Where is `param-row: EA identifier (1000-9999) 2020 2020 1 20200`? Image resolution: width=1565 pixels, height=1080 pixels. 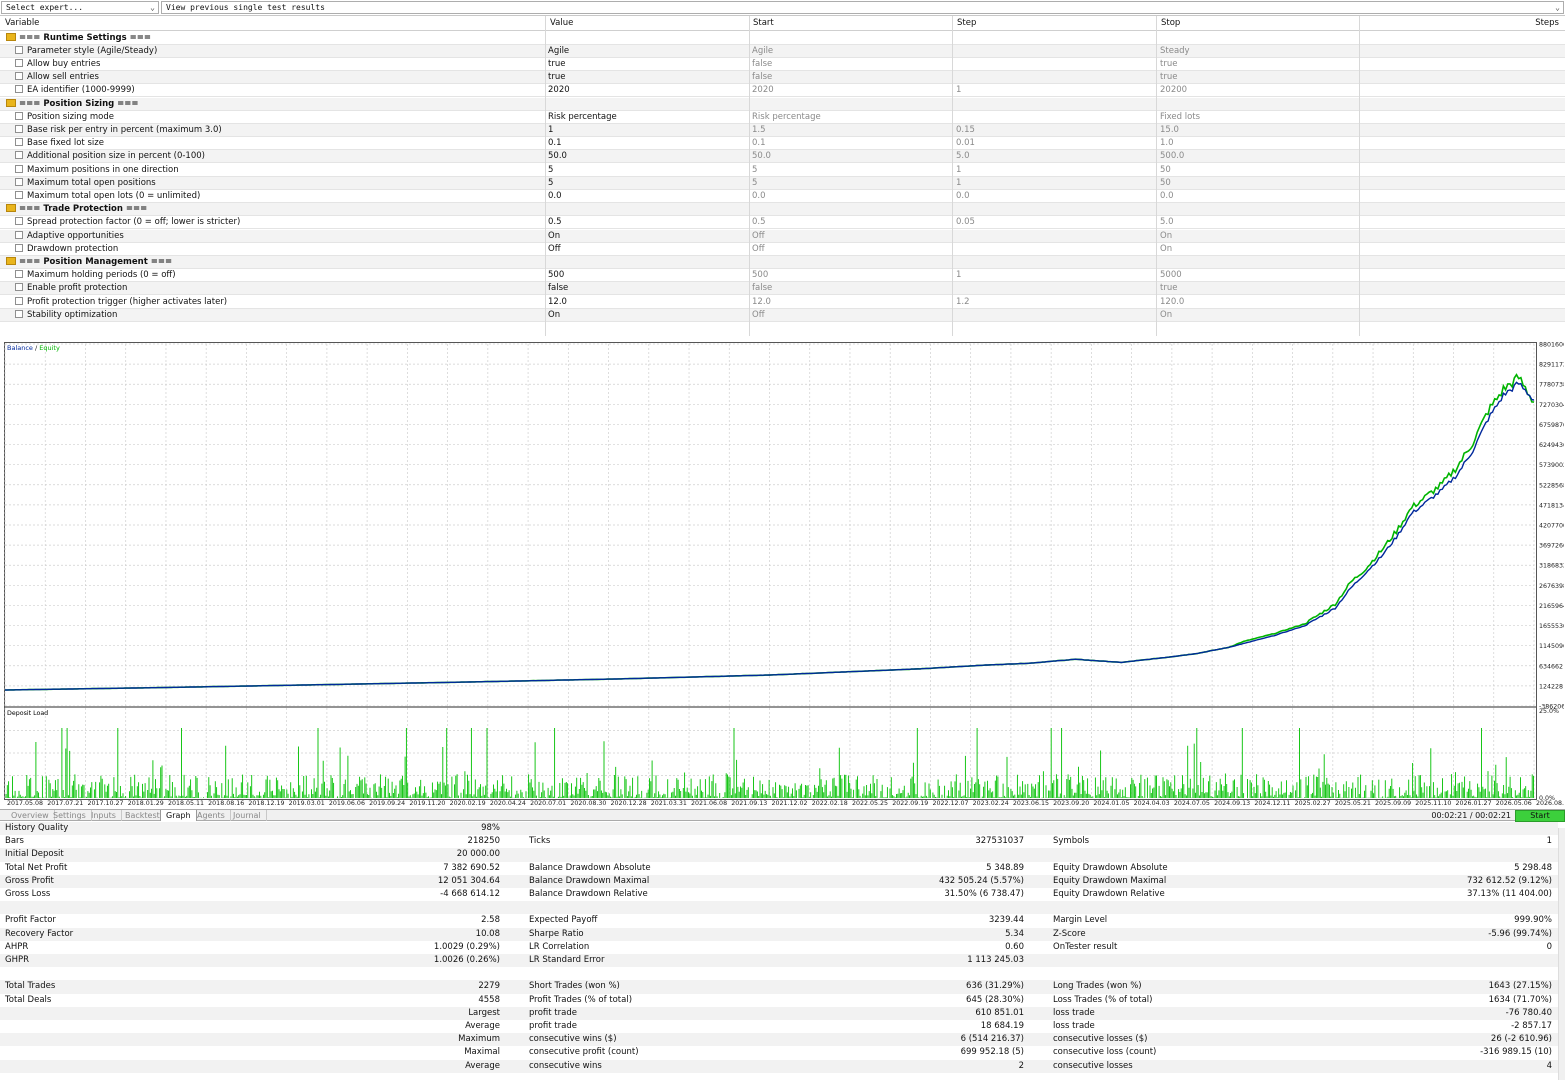 param-row: EA identifier (1000-9999) 2020 2020 1 20200 is located at coordinates (782, 91).